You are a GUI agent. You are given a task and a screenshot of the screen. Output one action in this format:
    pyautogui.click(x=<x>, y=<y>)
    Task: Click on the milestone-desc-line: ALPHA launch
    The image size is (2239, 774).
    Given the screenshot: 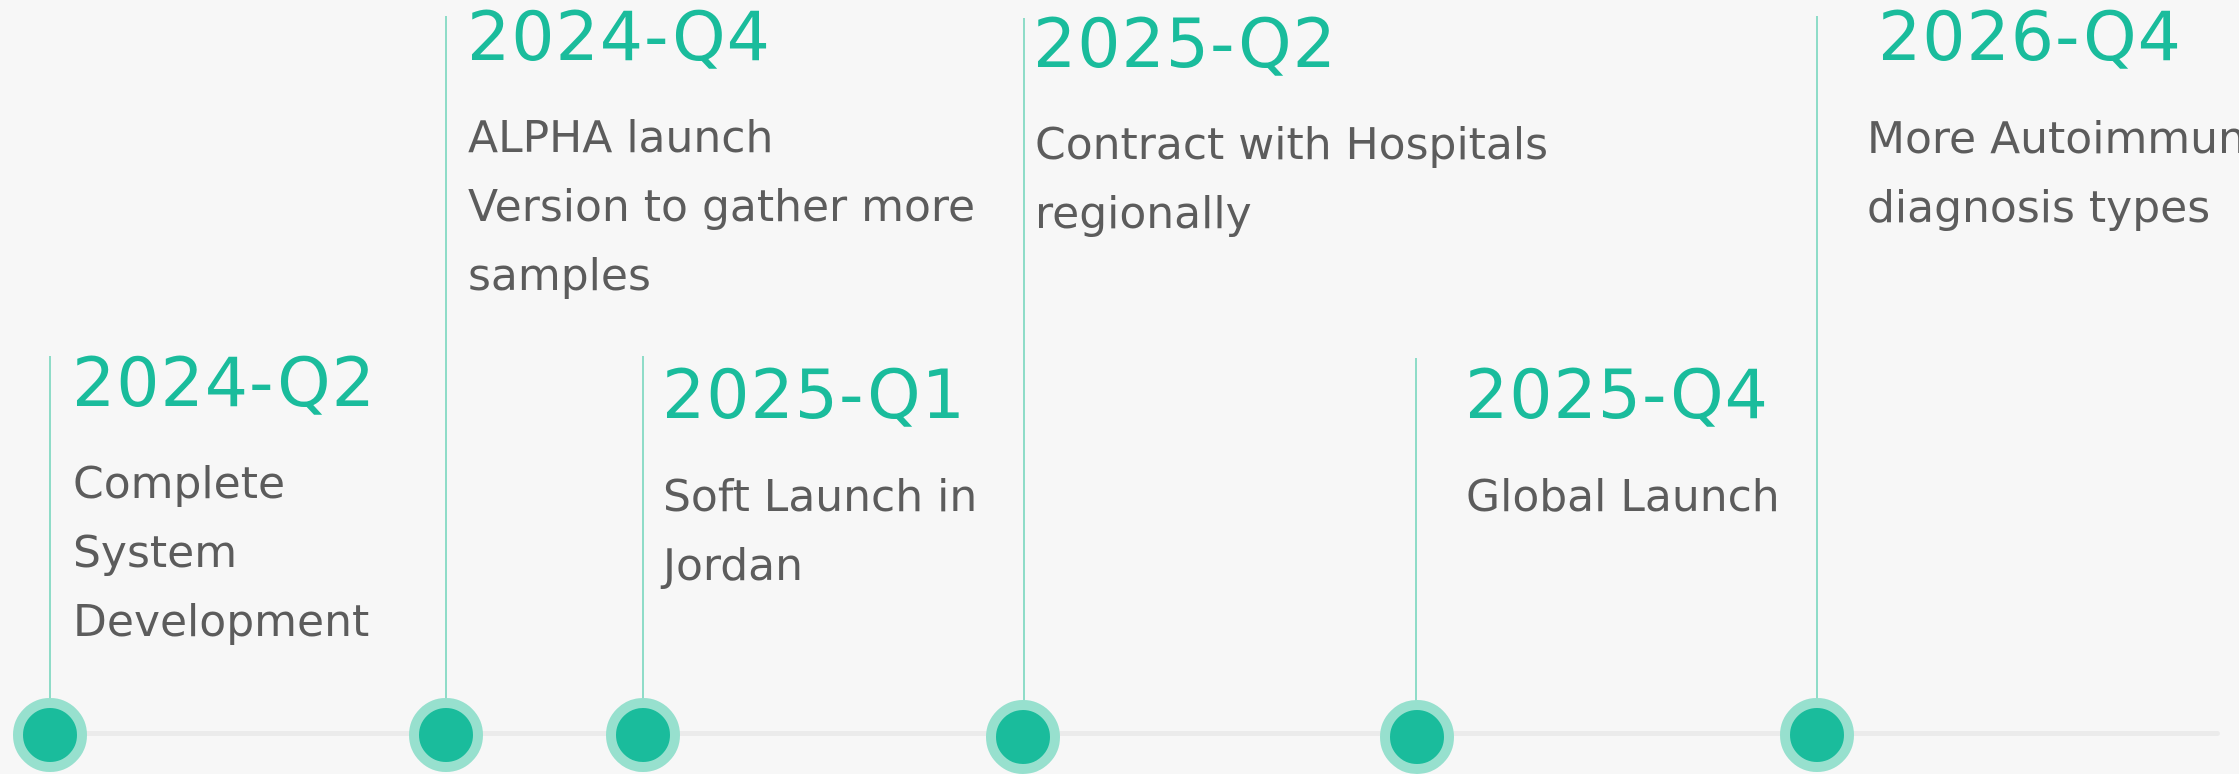 What is the action you would take?
    pyautogui.click(x=621, y=137)
    